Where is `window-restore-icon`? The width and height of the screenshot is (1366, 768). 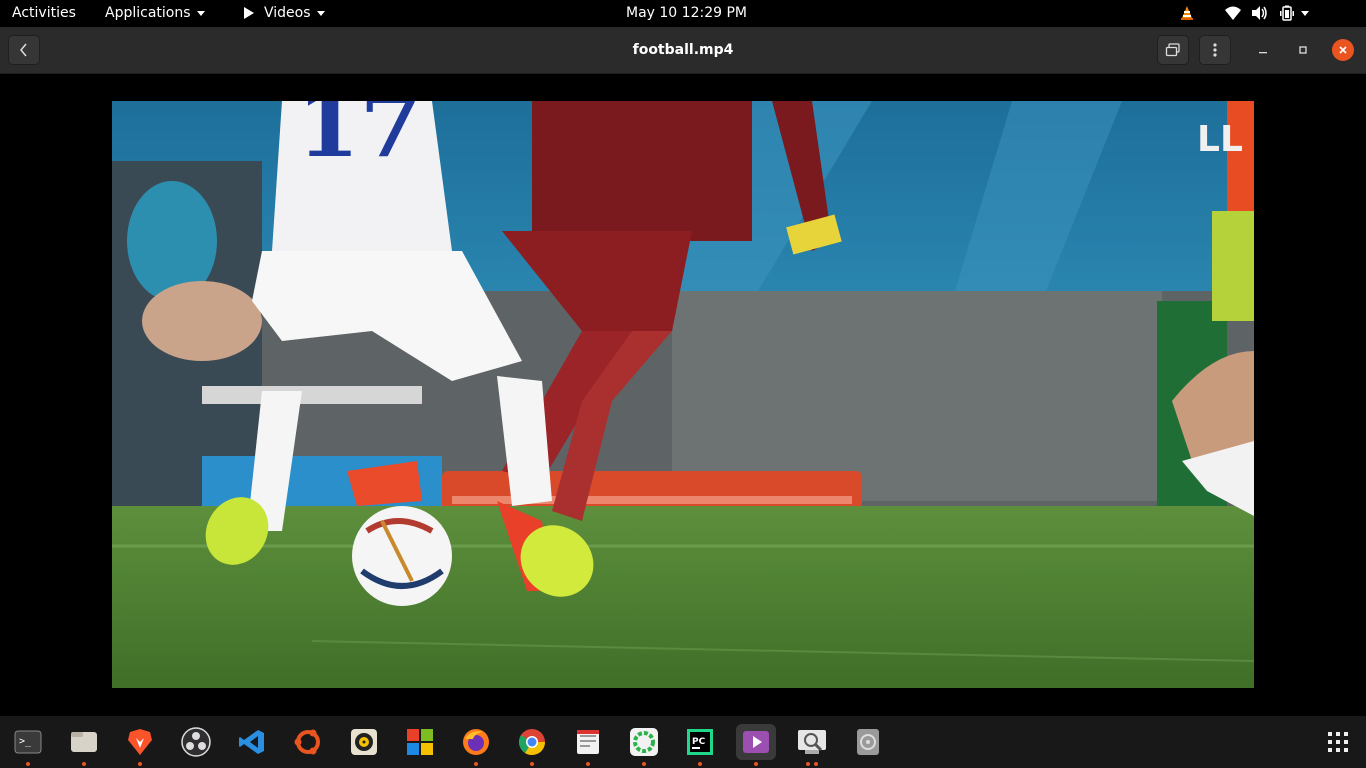 window-restore-icon is located at coordinates (1172, 50).